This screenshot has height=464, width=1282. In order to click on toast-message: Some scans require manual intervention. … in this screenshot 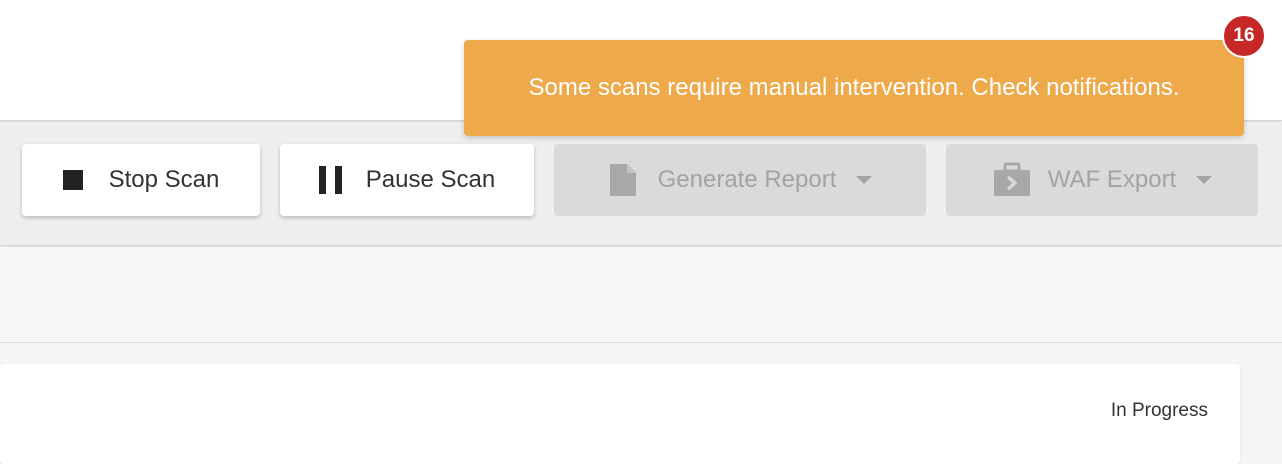, I will do `click(854, 87)`.